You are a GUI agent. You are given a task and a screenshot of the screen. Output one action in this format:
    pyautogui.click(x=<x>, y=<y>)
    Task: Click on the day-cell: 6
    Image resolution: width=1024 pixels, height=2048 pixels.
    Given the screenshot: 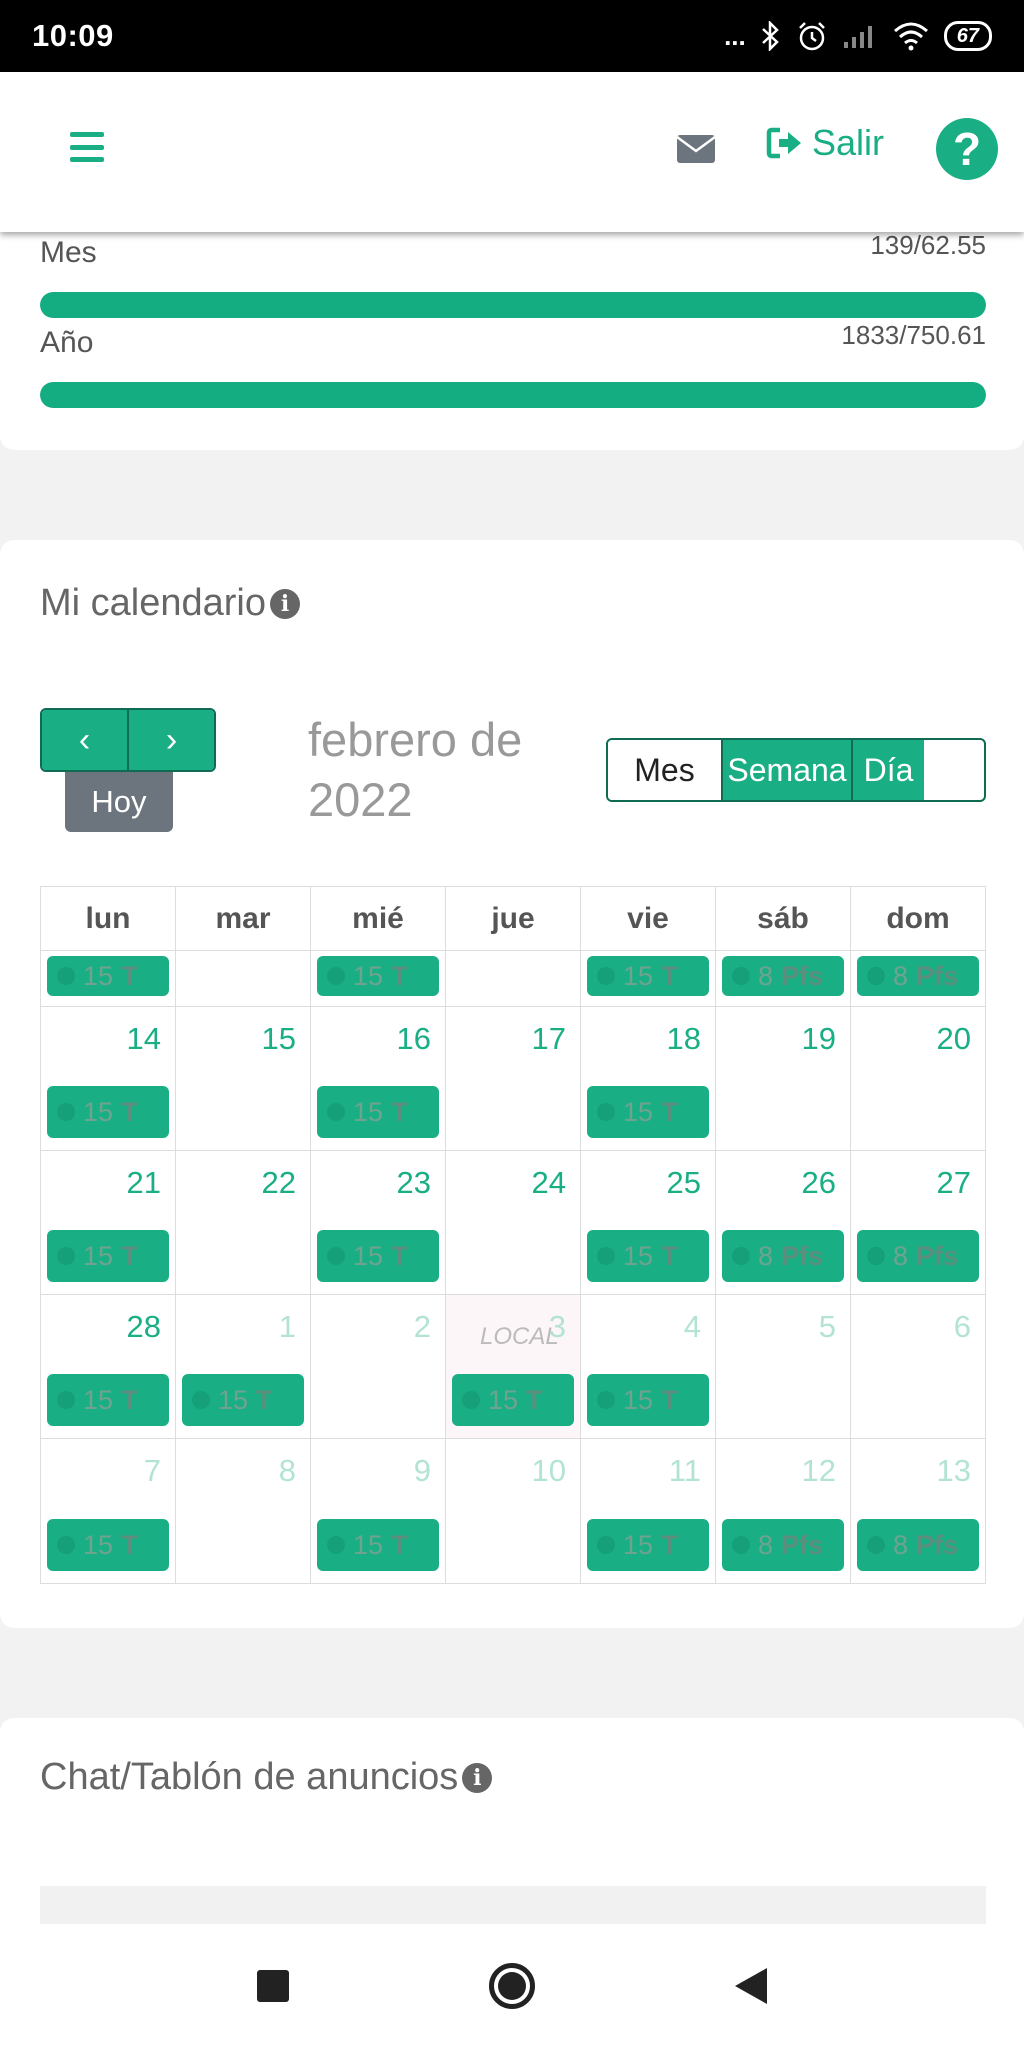 What is the action you would take?
    pyautogui.click(x=917, y=1366)
    